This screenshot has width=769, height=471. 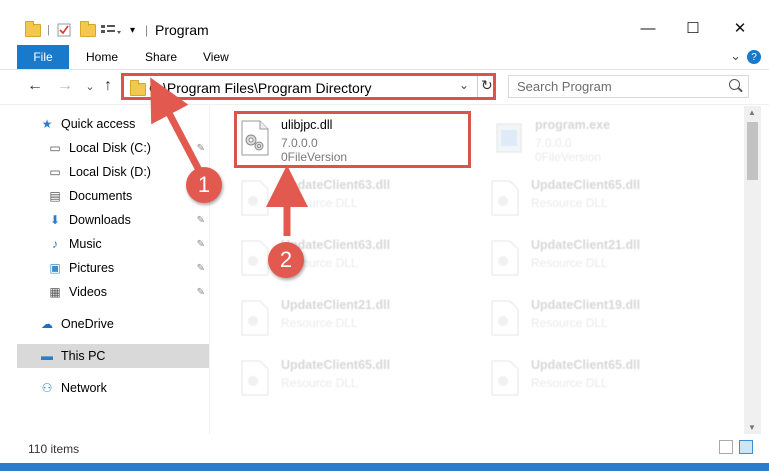 I want to click on new-folder-icon, so click(x=88, y=30).